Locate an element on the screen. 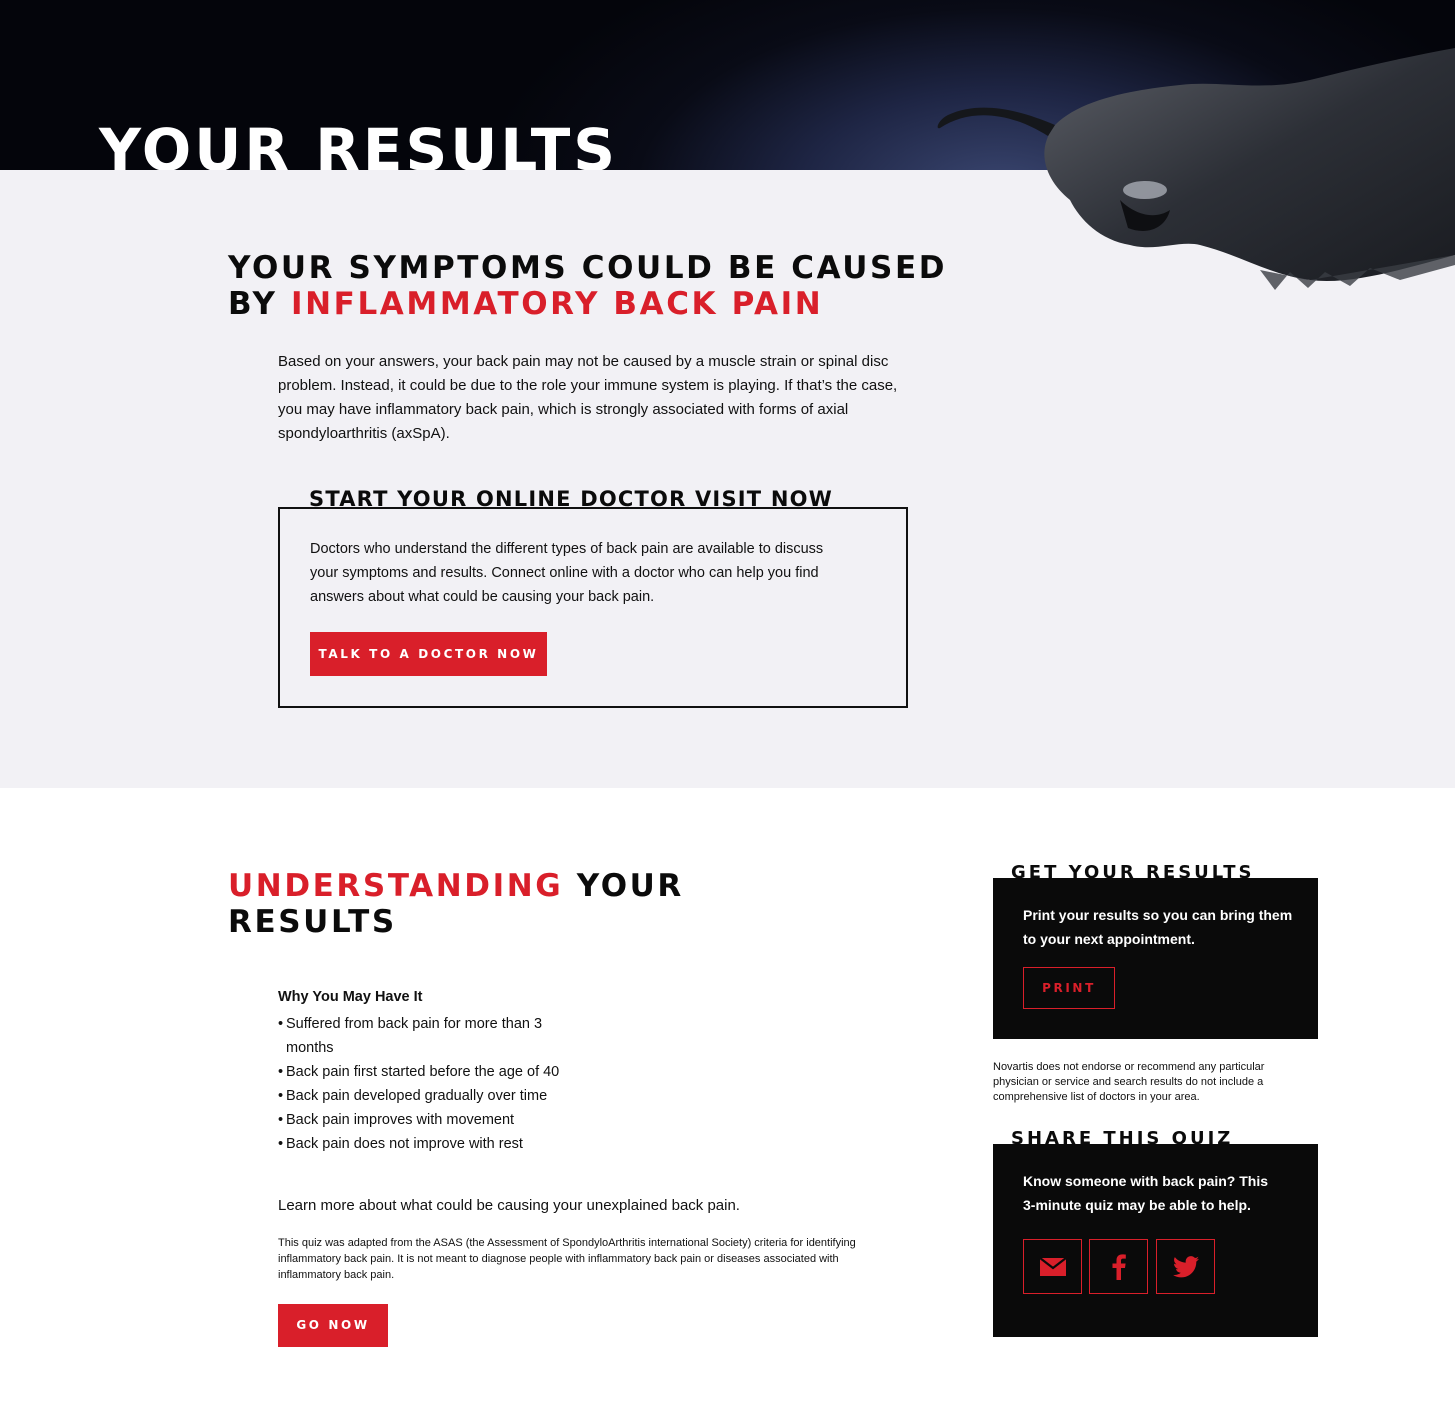 The width and height of the screenshot is (1455, 1420). share-quiz-title: SHARE THIS QUIZ is located at coordinates (1122, 1138).